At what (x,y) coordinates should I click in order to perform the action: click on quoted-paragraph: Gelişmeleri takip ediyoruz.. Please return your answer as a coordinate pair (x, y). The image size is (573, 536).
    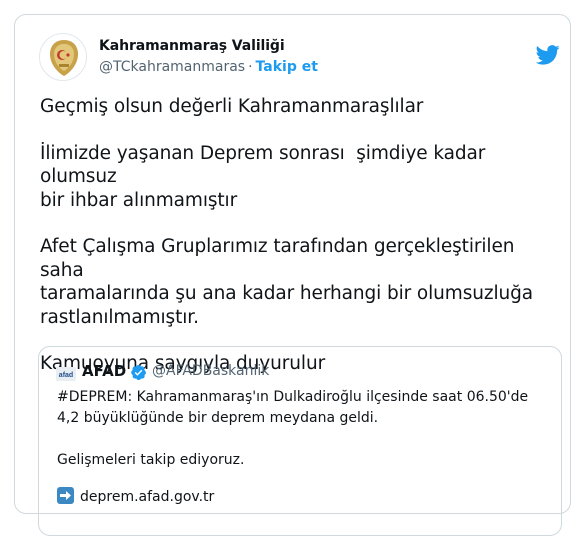
    Looking at the image, I should click on (151, 460).